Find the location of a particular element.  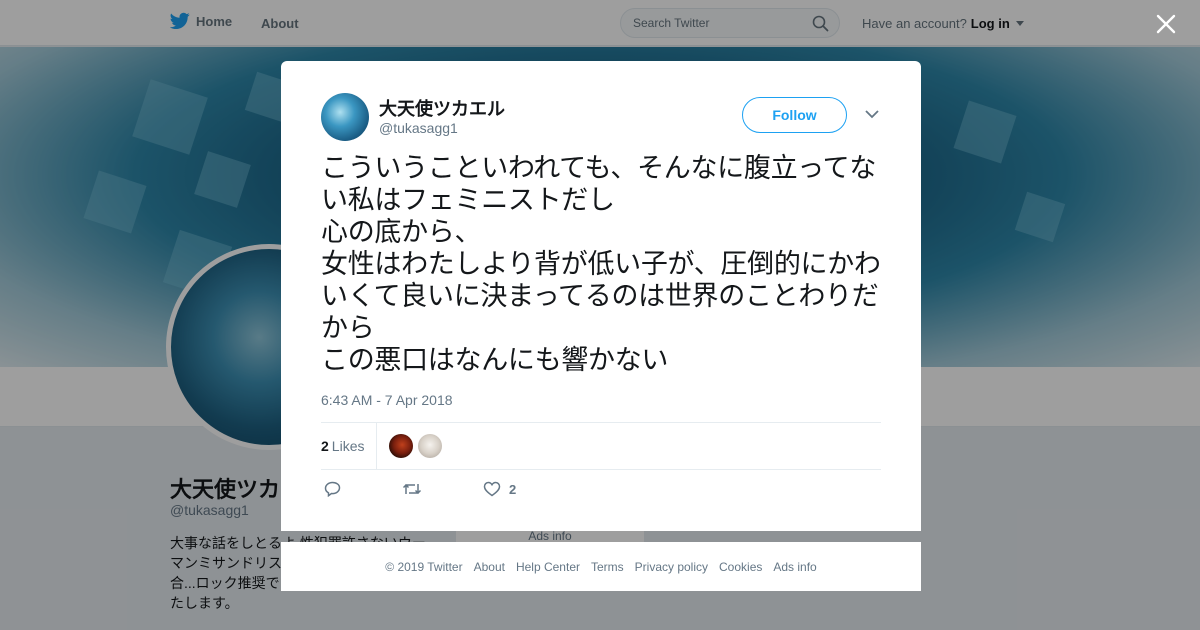

like-button: 2 is located at coordinates (499, 489).